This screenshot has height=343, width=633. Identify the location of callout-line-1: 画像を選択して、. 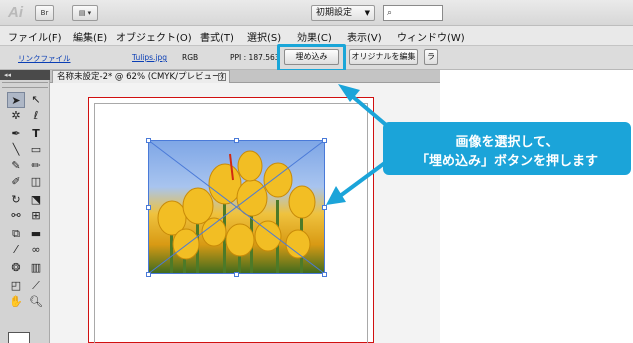
(507, 141).